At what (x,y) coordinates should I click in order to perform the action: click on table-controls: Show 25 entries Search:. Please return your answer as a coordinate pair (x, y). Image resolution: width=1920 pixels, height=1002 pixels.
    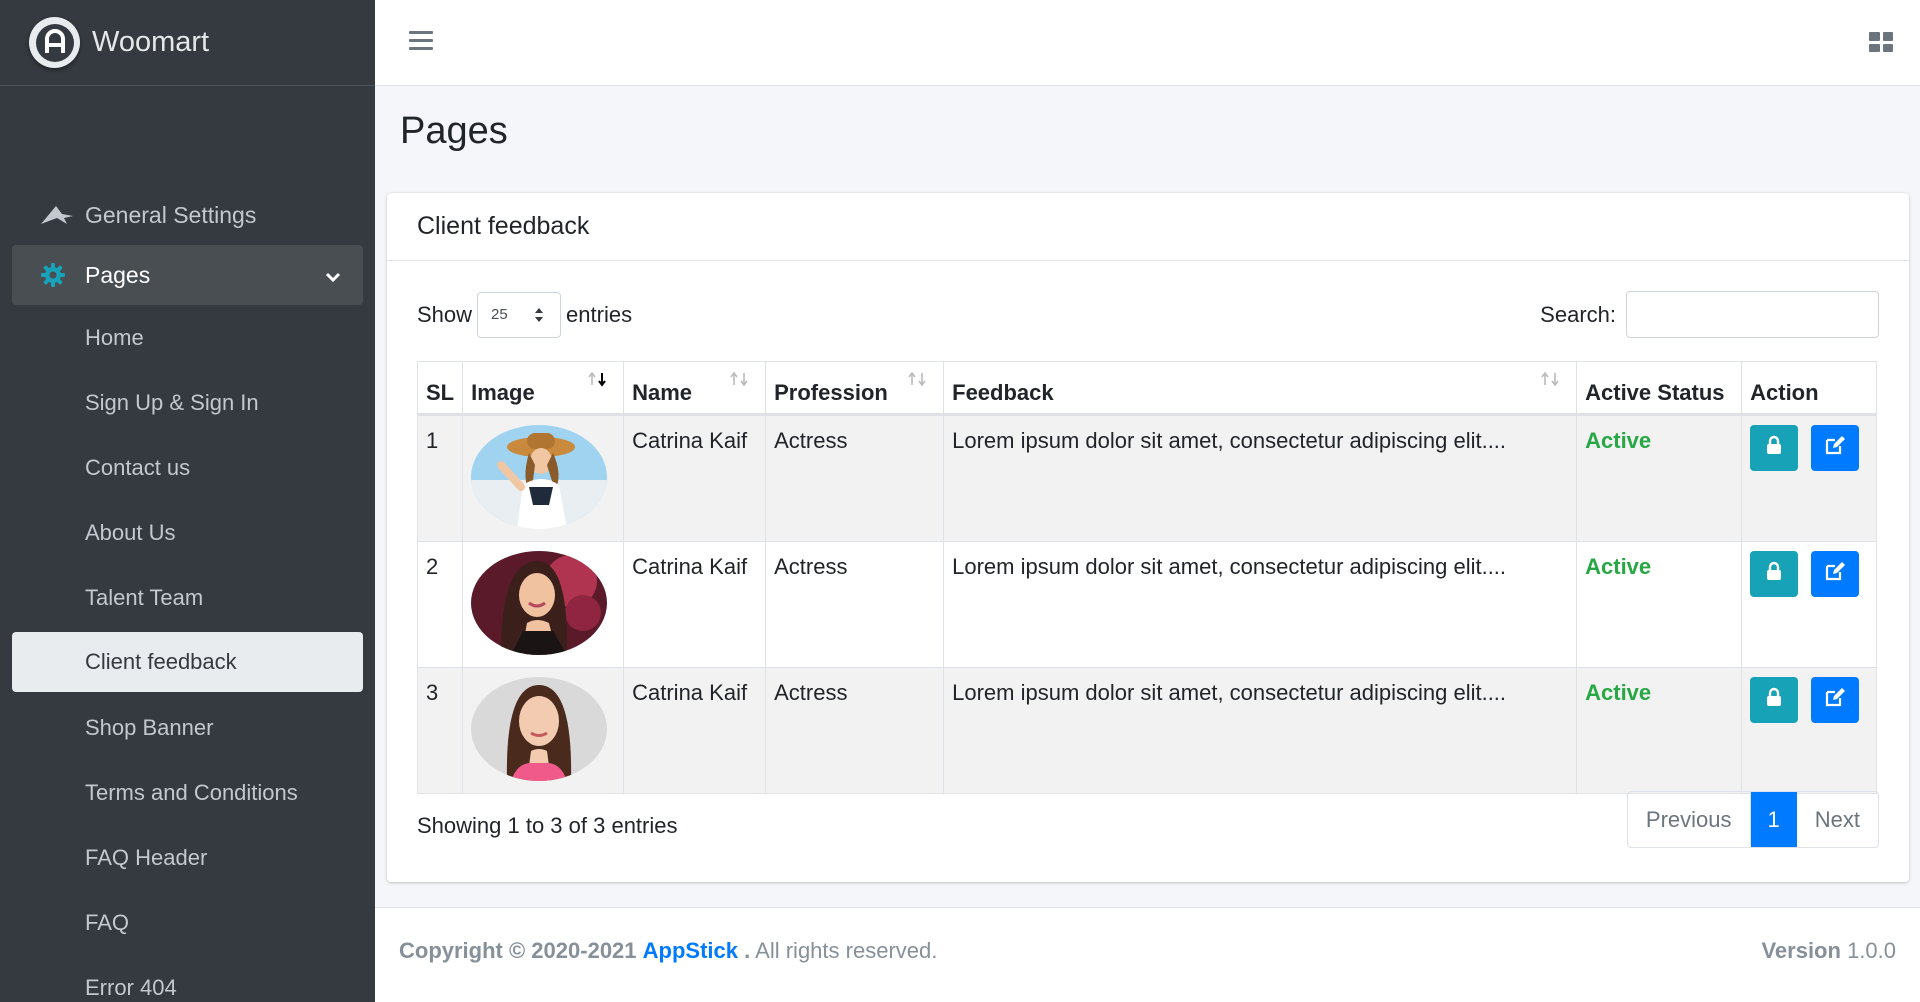
    Looking at the image, I should click on (1148, 315).